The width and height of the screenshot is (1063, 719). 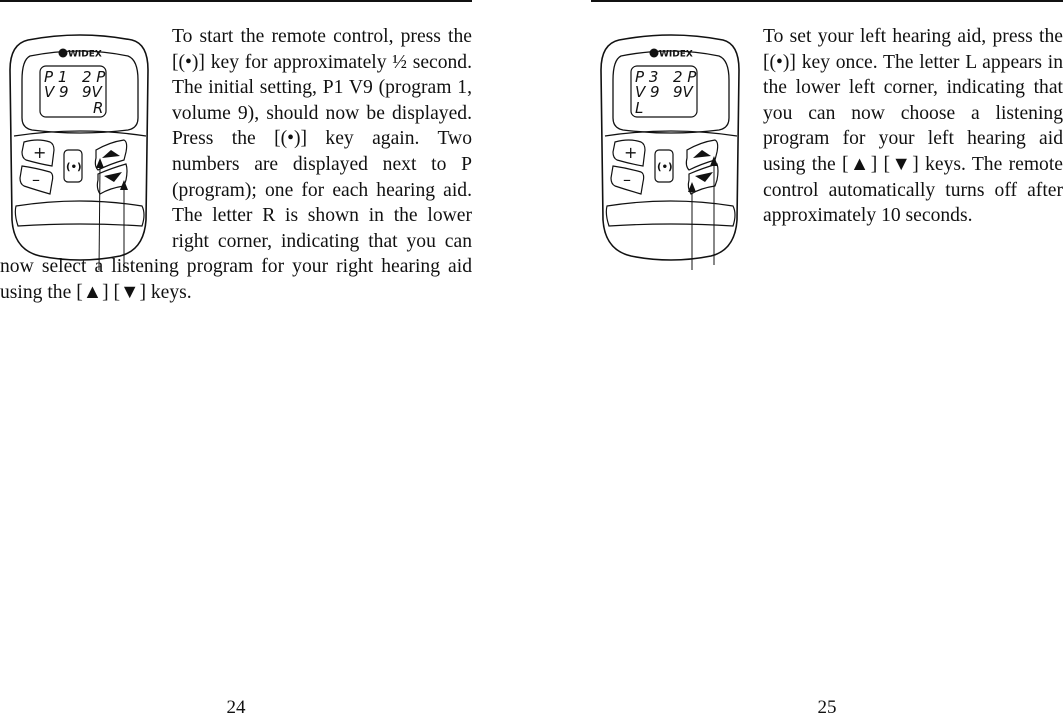 What do you see at coordinates (684, 92) in the screenshot?
I see `lcd-row2-right: 9V` at bounding box center [684, 92].